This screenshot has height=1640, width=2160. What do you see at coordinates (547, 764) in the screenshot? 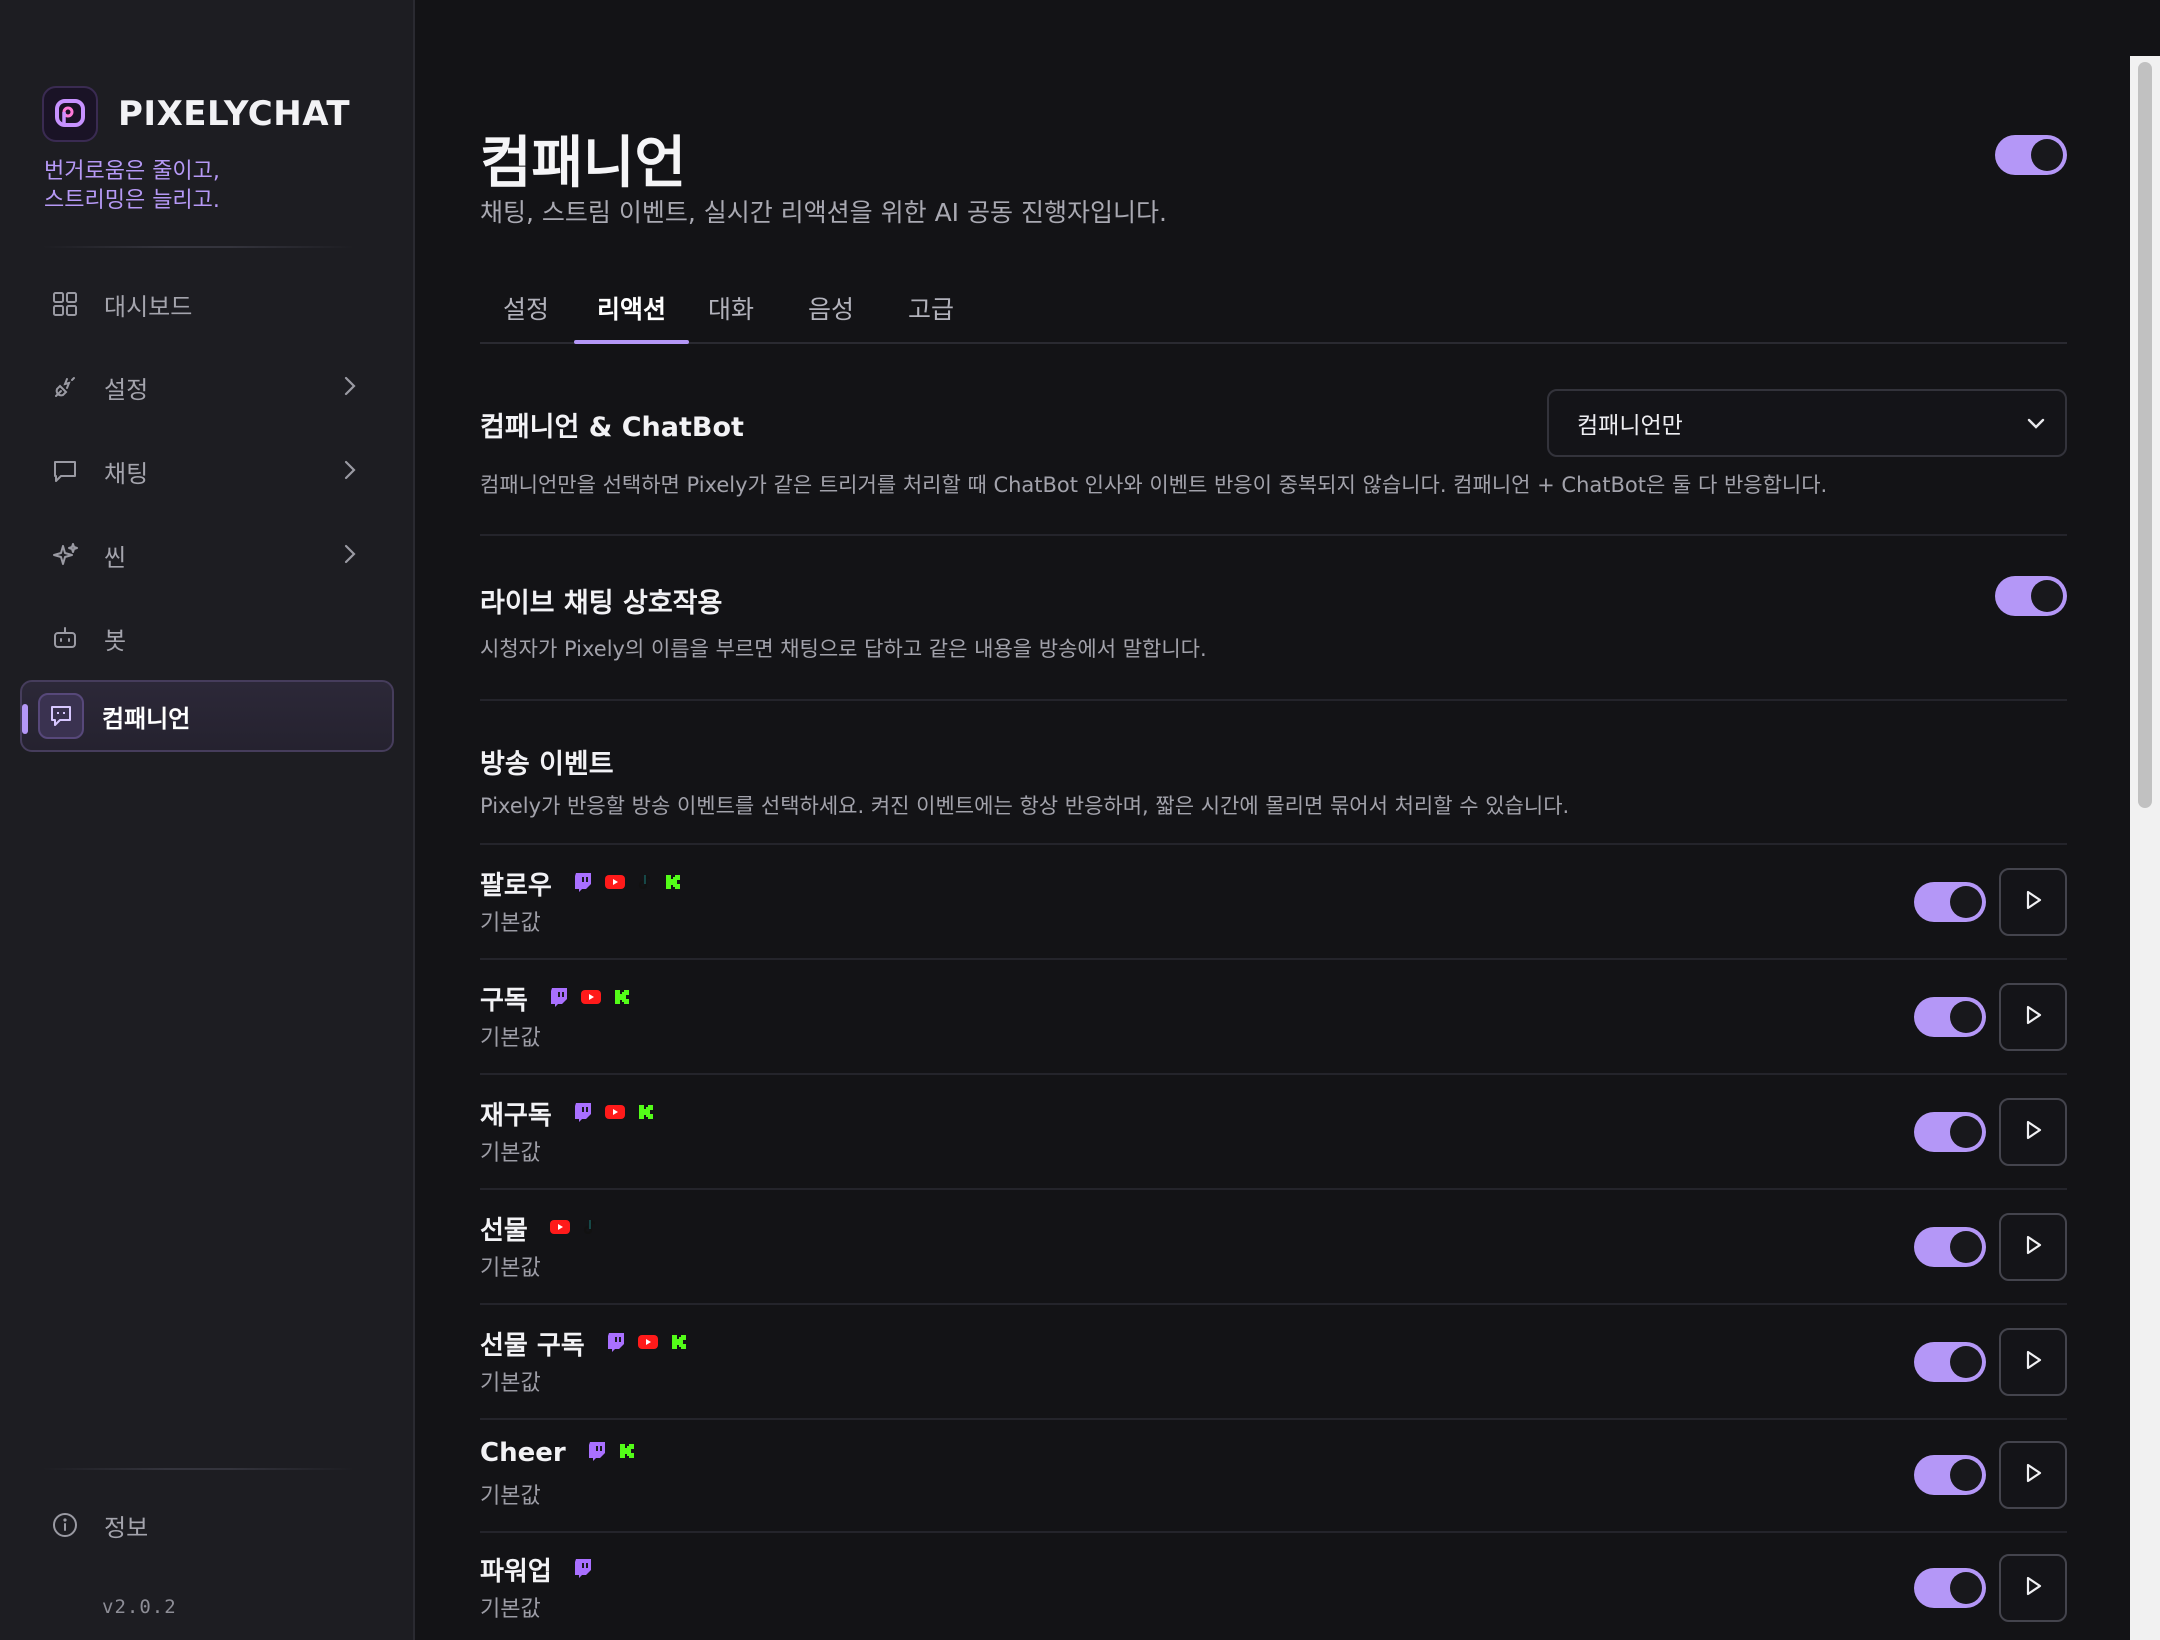
I see `events-section-title: 방송 이벤트` at bounding box center [547, 764].